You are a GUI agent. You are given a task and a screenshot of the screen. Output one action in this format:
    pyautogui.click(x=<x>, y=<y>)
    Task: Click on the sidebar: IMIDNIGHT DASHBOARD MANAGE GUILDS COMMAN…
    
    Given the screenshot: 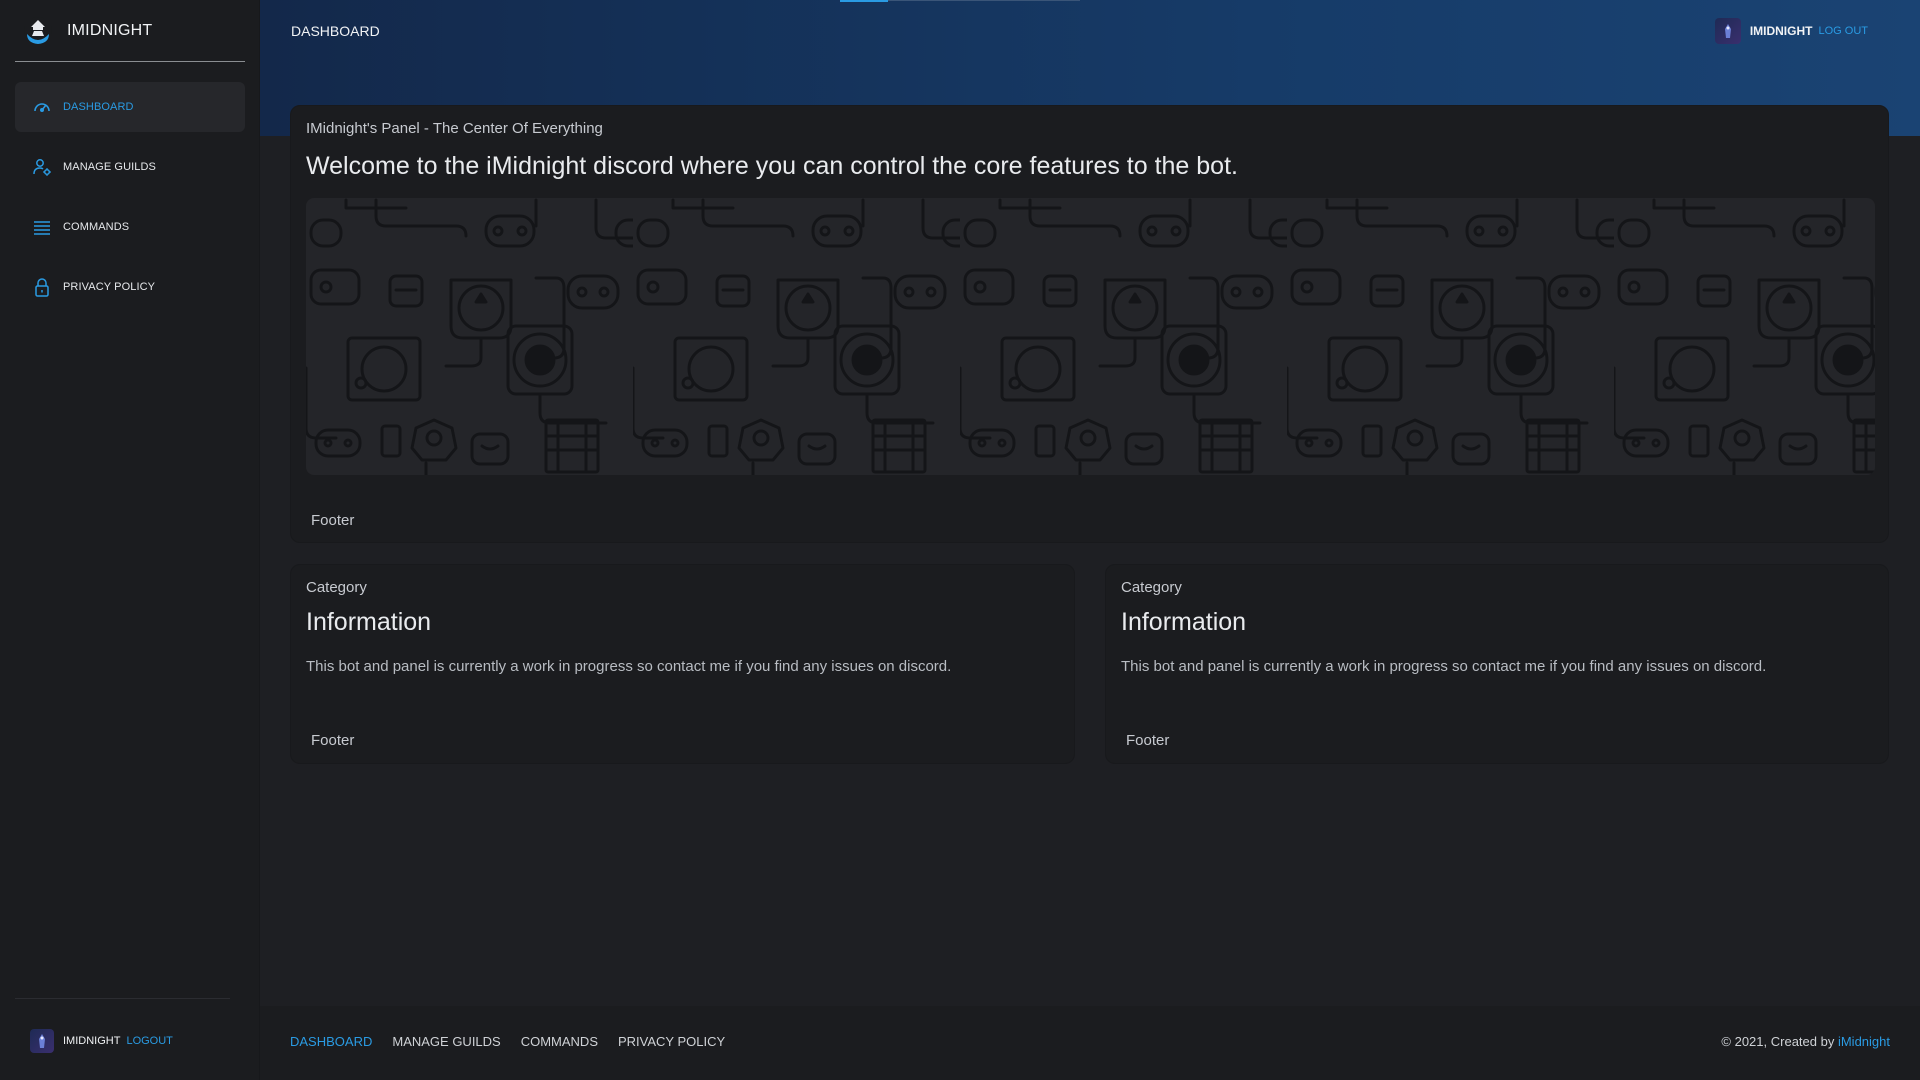 What is the action you would take?
    pyautogui.click(x=130, y=540)
    